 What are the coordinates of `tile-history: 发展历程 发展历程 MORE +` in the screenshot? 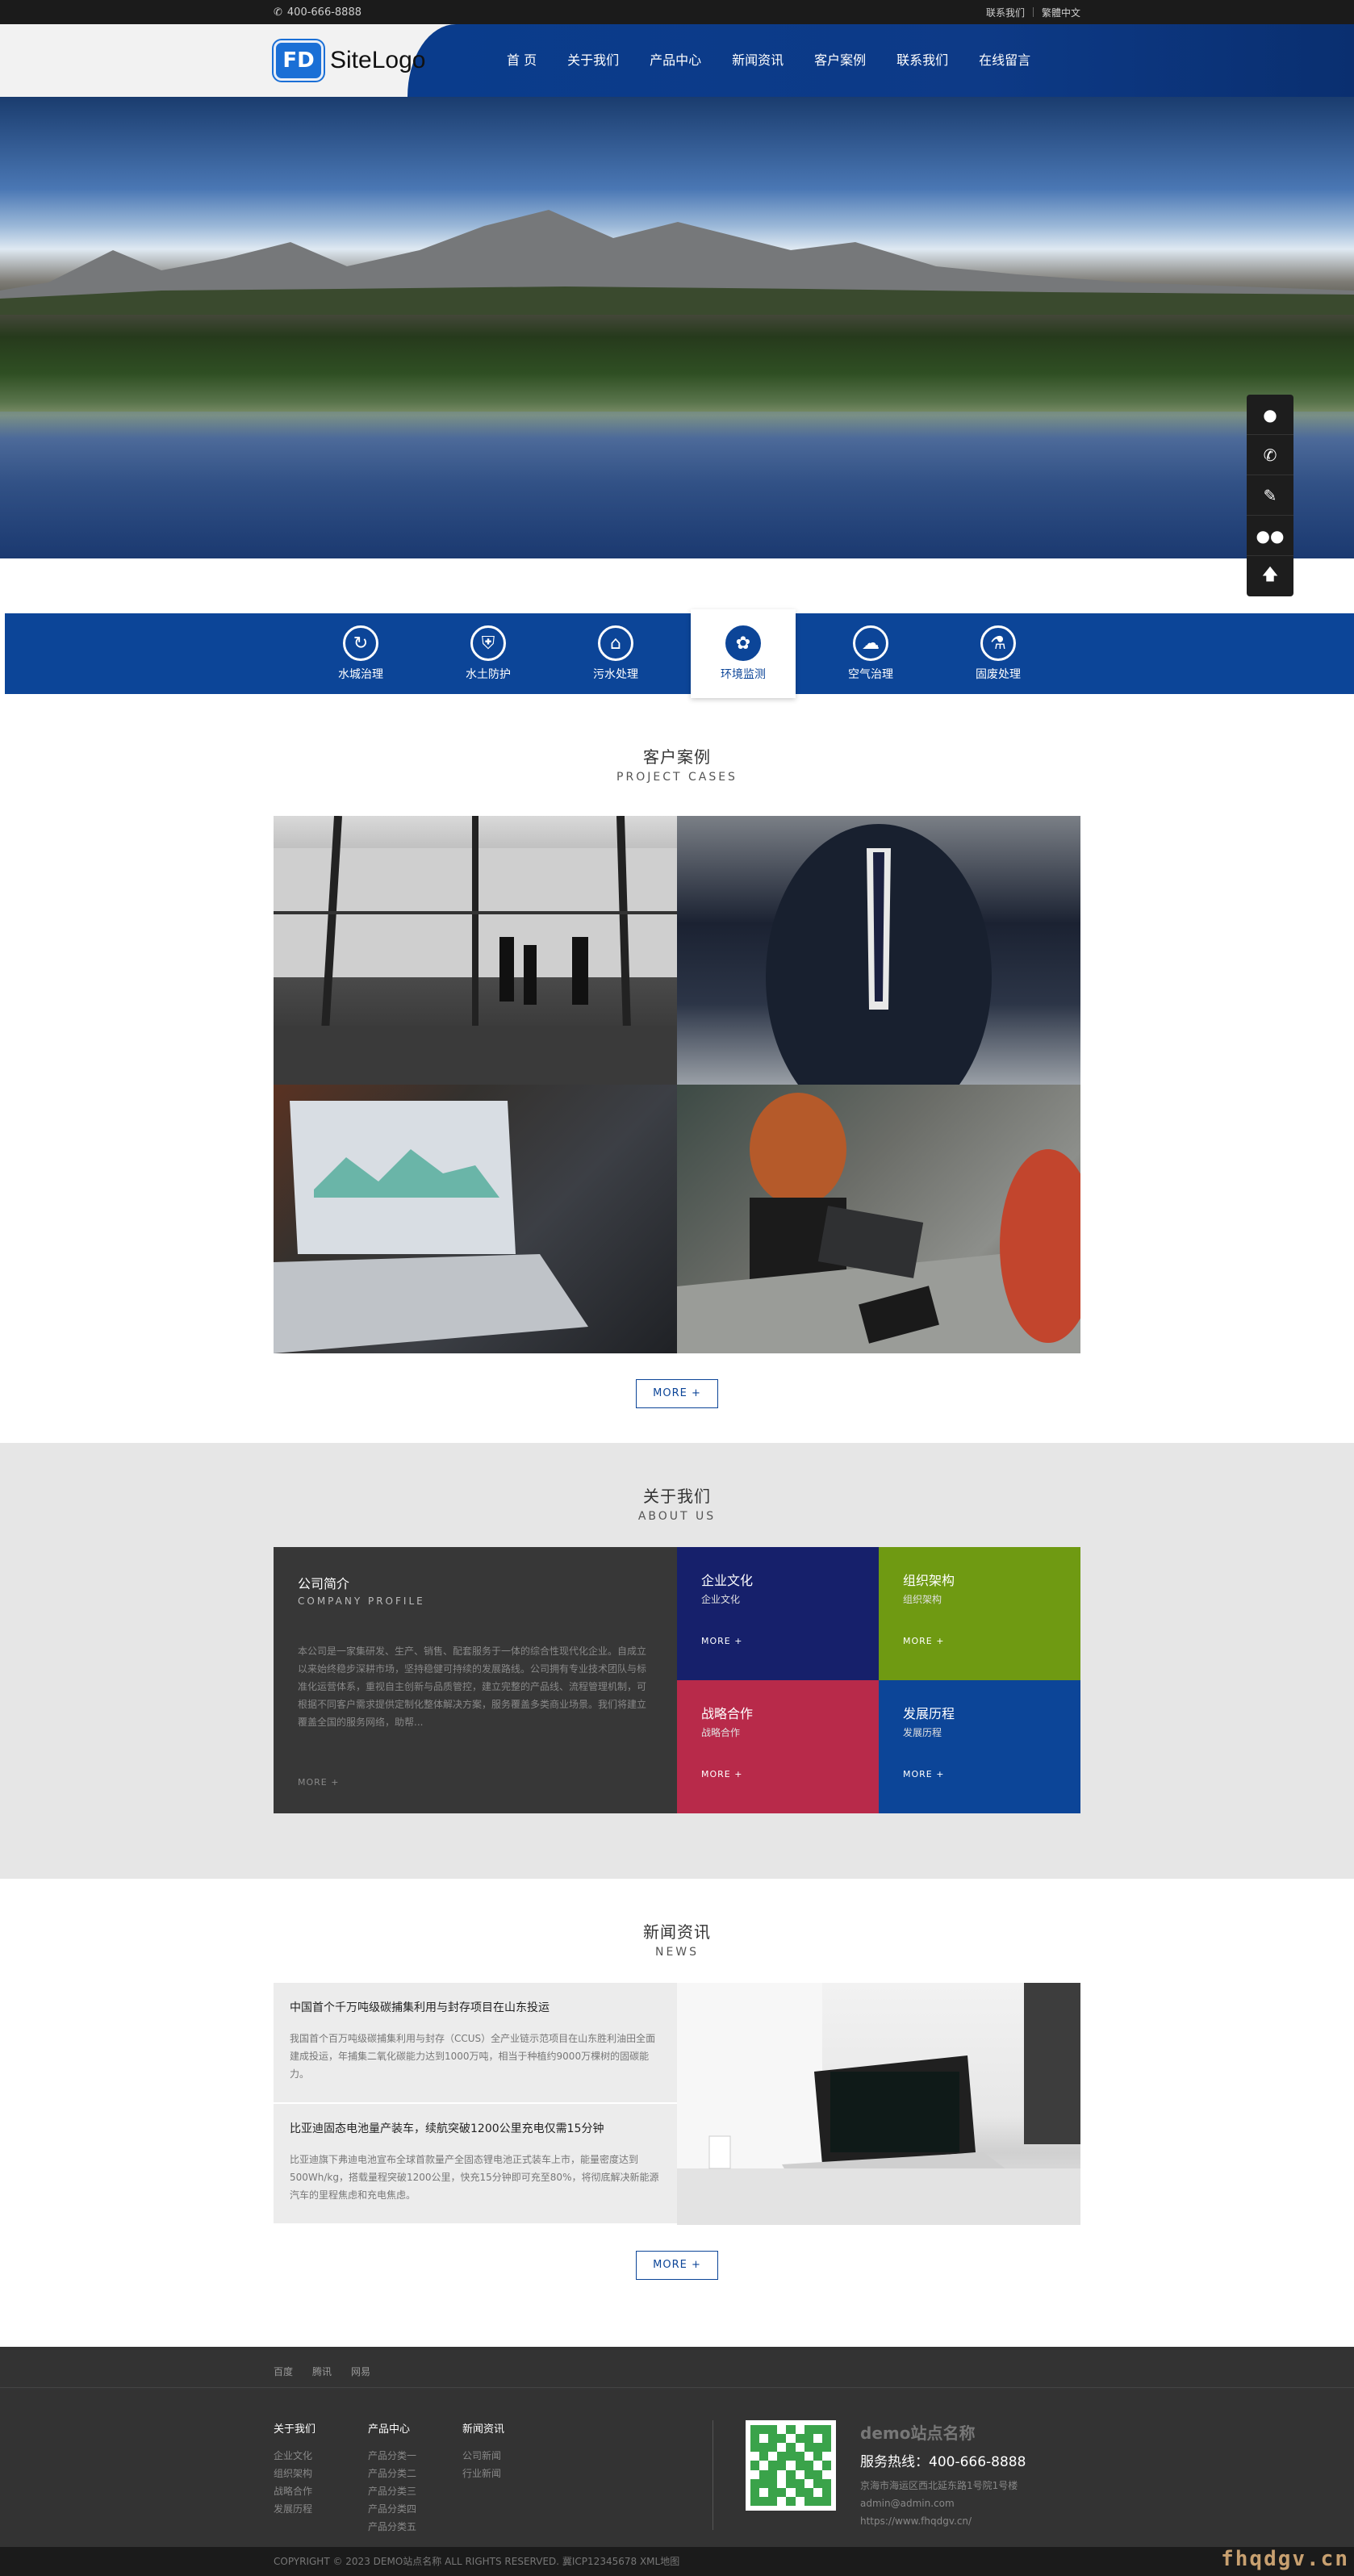 It's located at (980, 1746).